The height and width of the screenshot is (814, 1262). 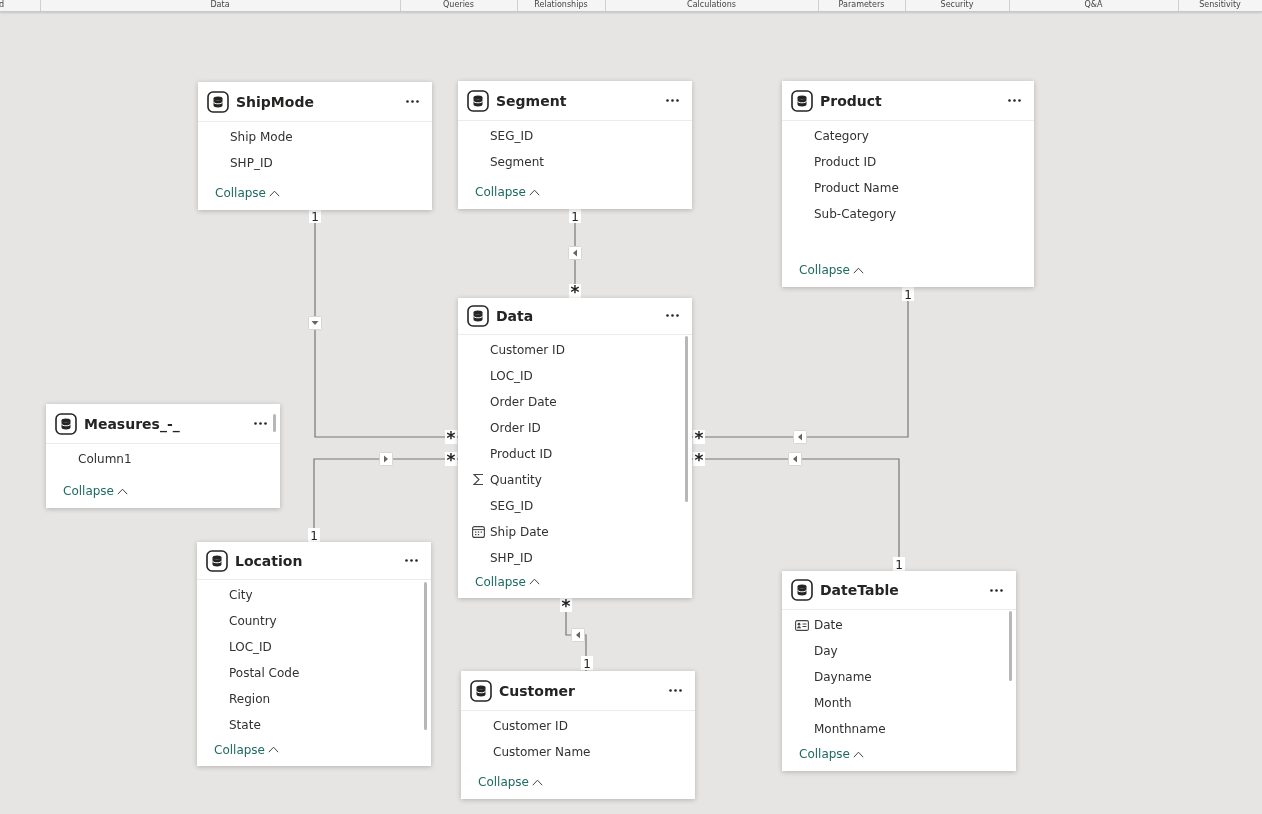 What do you see at coordinates (856, 188) in the screenshot?
I see `field-item: Product Name` at bounding box center [856, 188].